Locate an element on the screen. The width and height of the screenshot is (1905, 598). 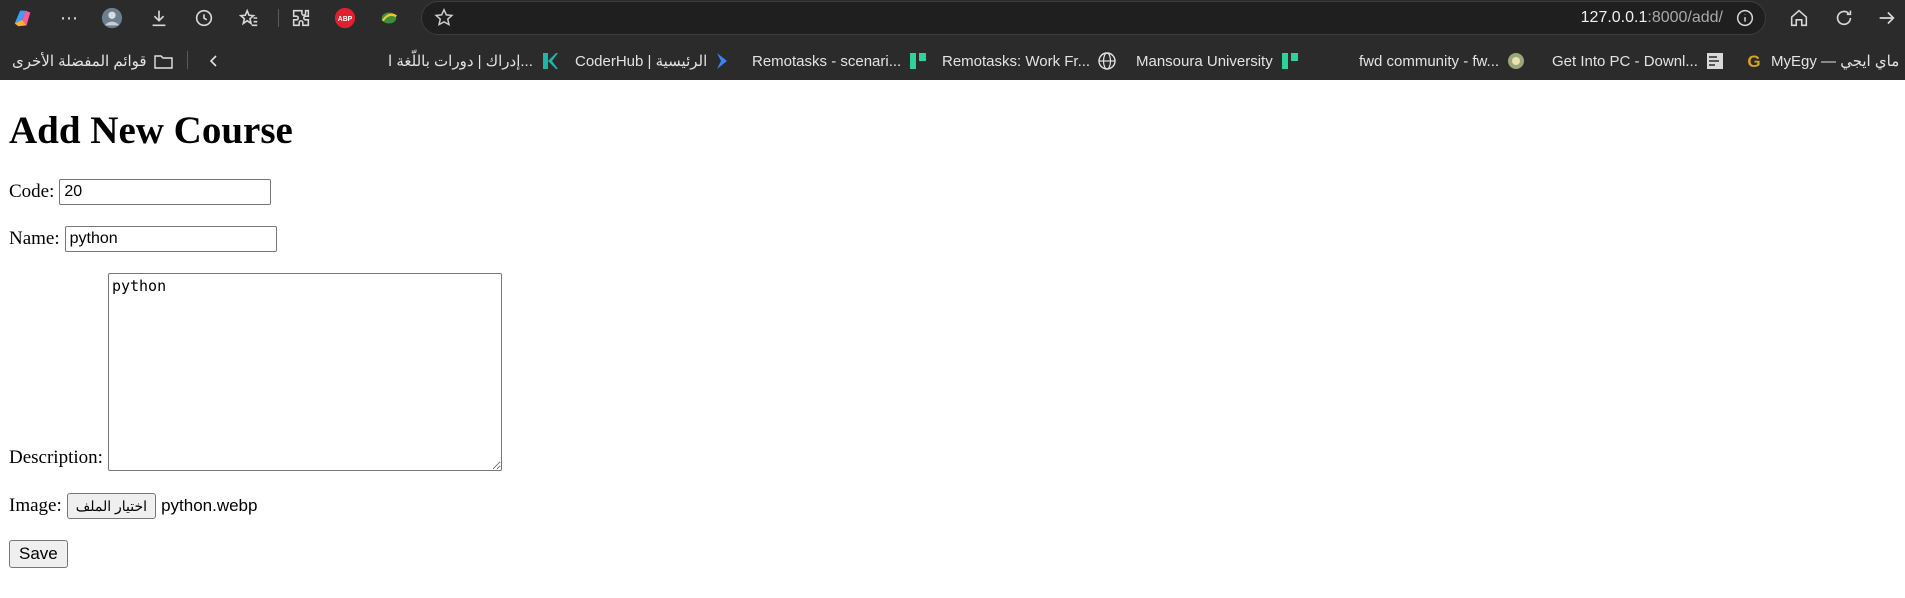
chevron-left-icon is located at coordinates (213, 61).